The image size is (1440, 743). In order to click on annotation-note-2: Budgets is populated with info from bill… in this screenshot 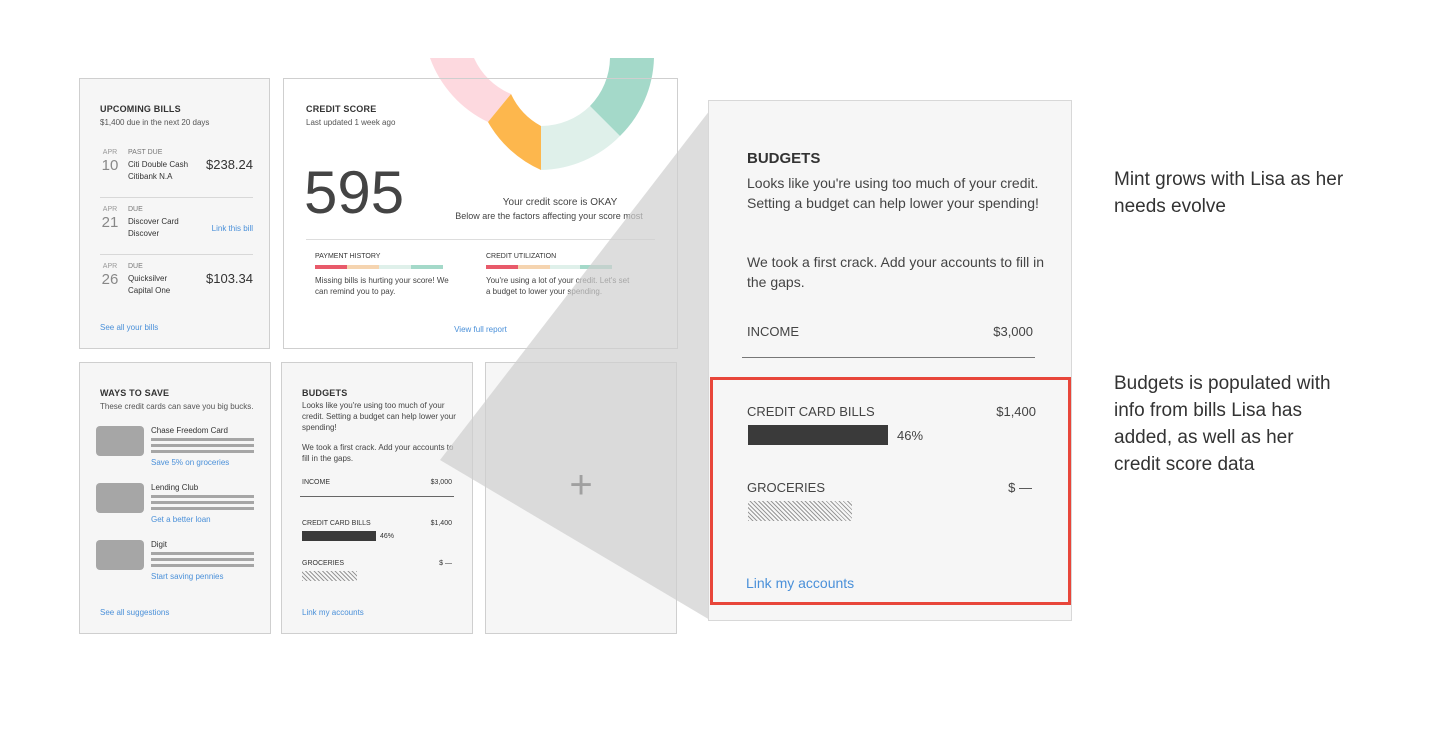, I will do `click(1222, 424)`.